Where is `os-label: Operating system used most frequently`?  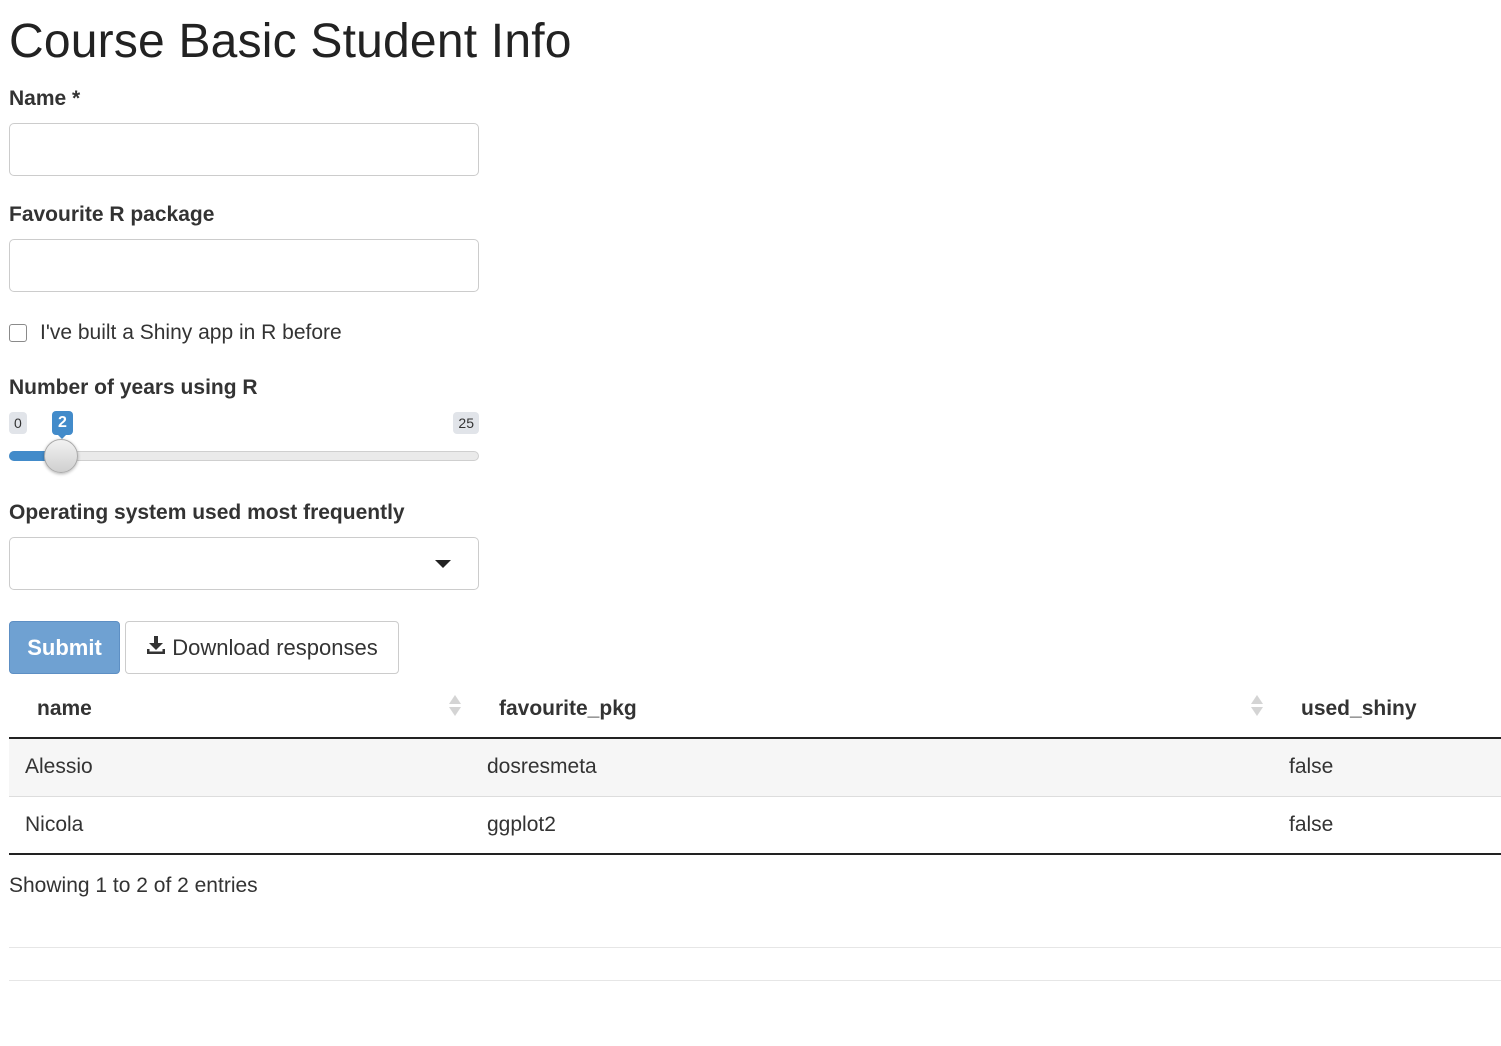
os-label: Operating system used most frequently is located at coordinates (207, 512).